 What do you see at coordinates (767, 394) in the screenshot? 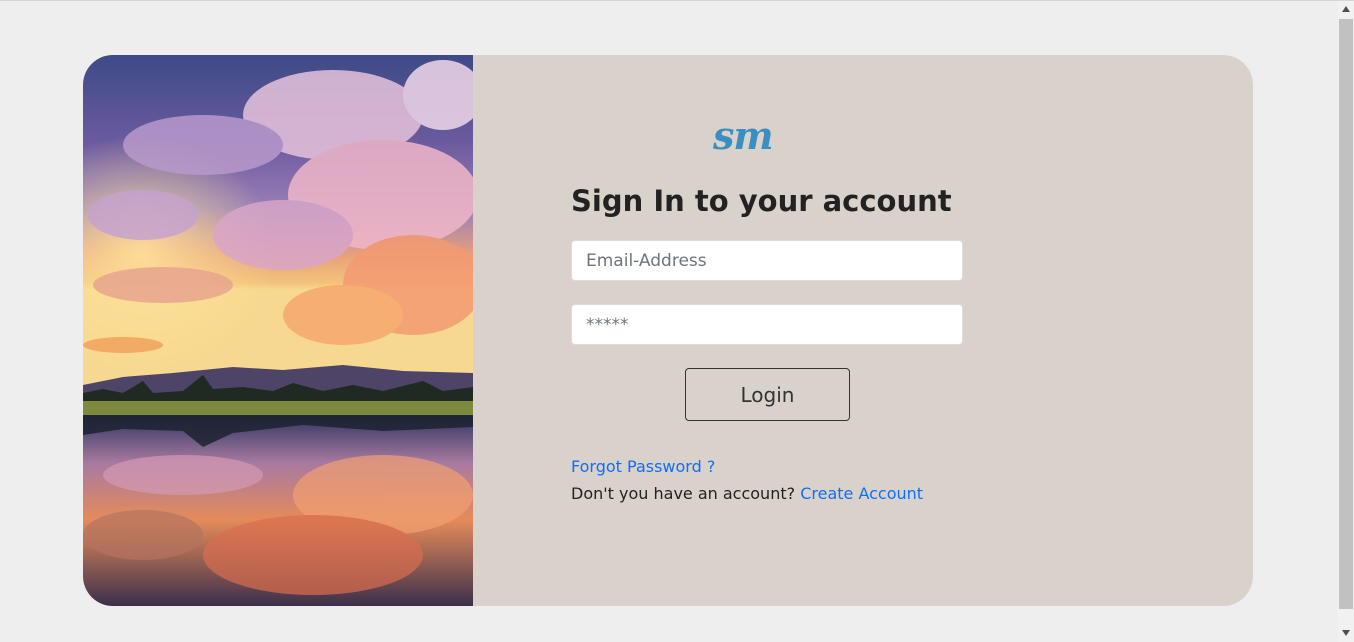
I see `login-button: Login` at bounding box center [767, 394].